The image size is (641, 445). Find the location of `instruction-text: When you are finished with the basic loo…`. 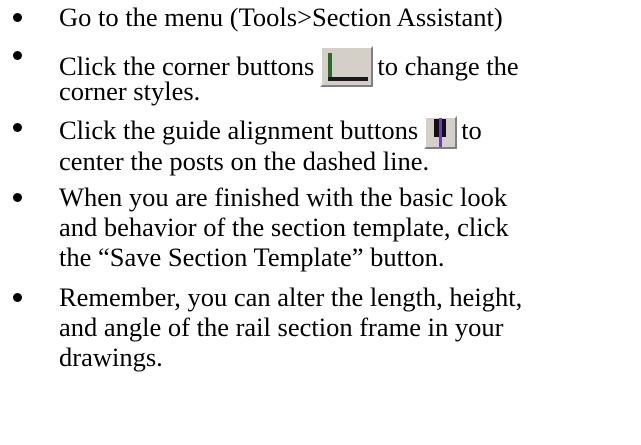

instruction-text: When you are finished with the basic loo… is located at coordinates (283, 197).